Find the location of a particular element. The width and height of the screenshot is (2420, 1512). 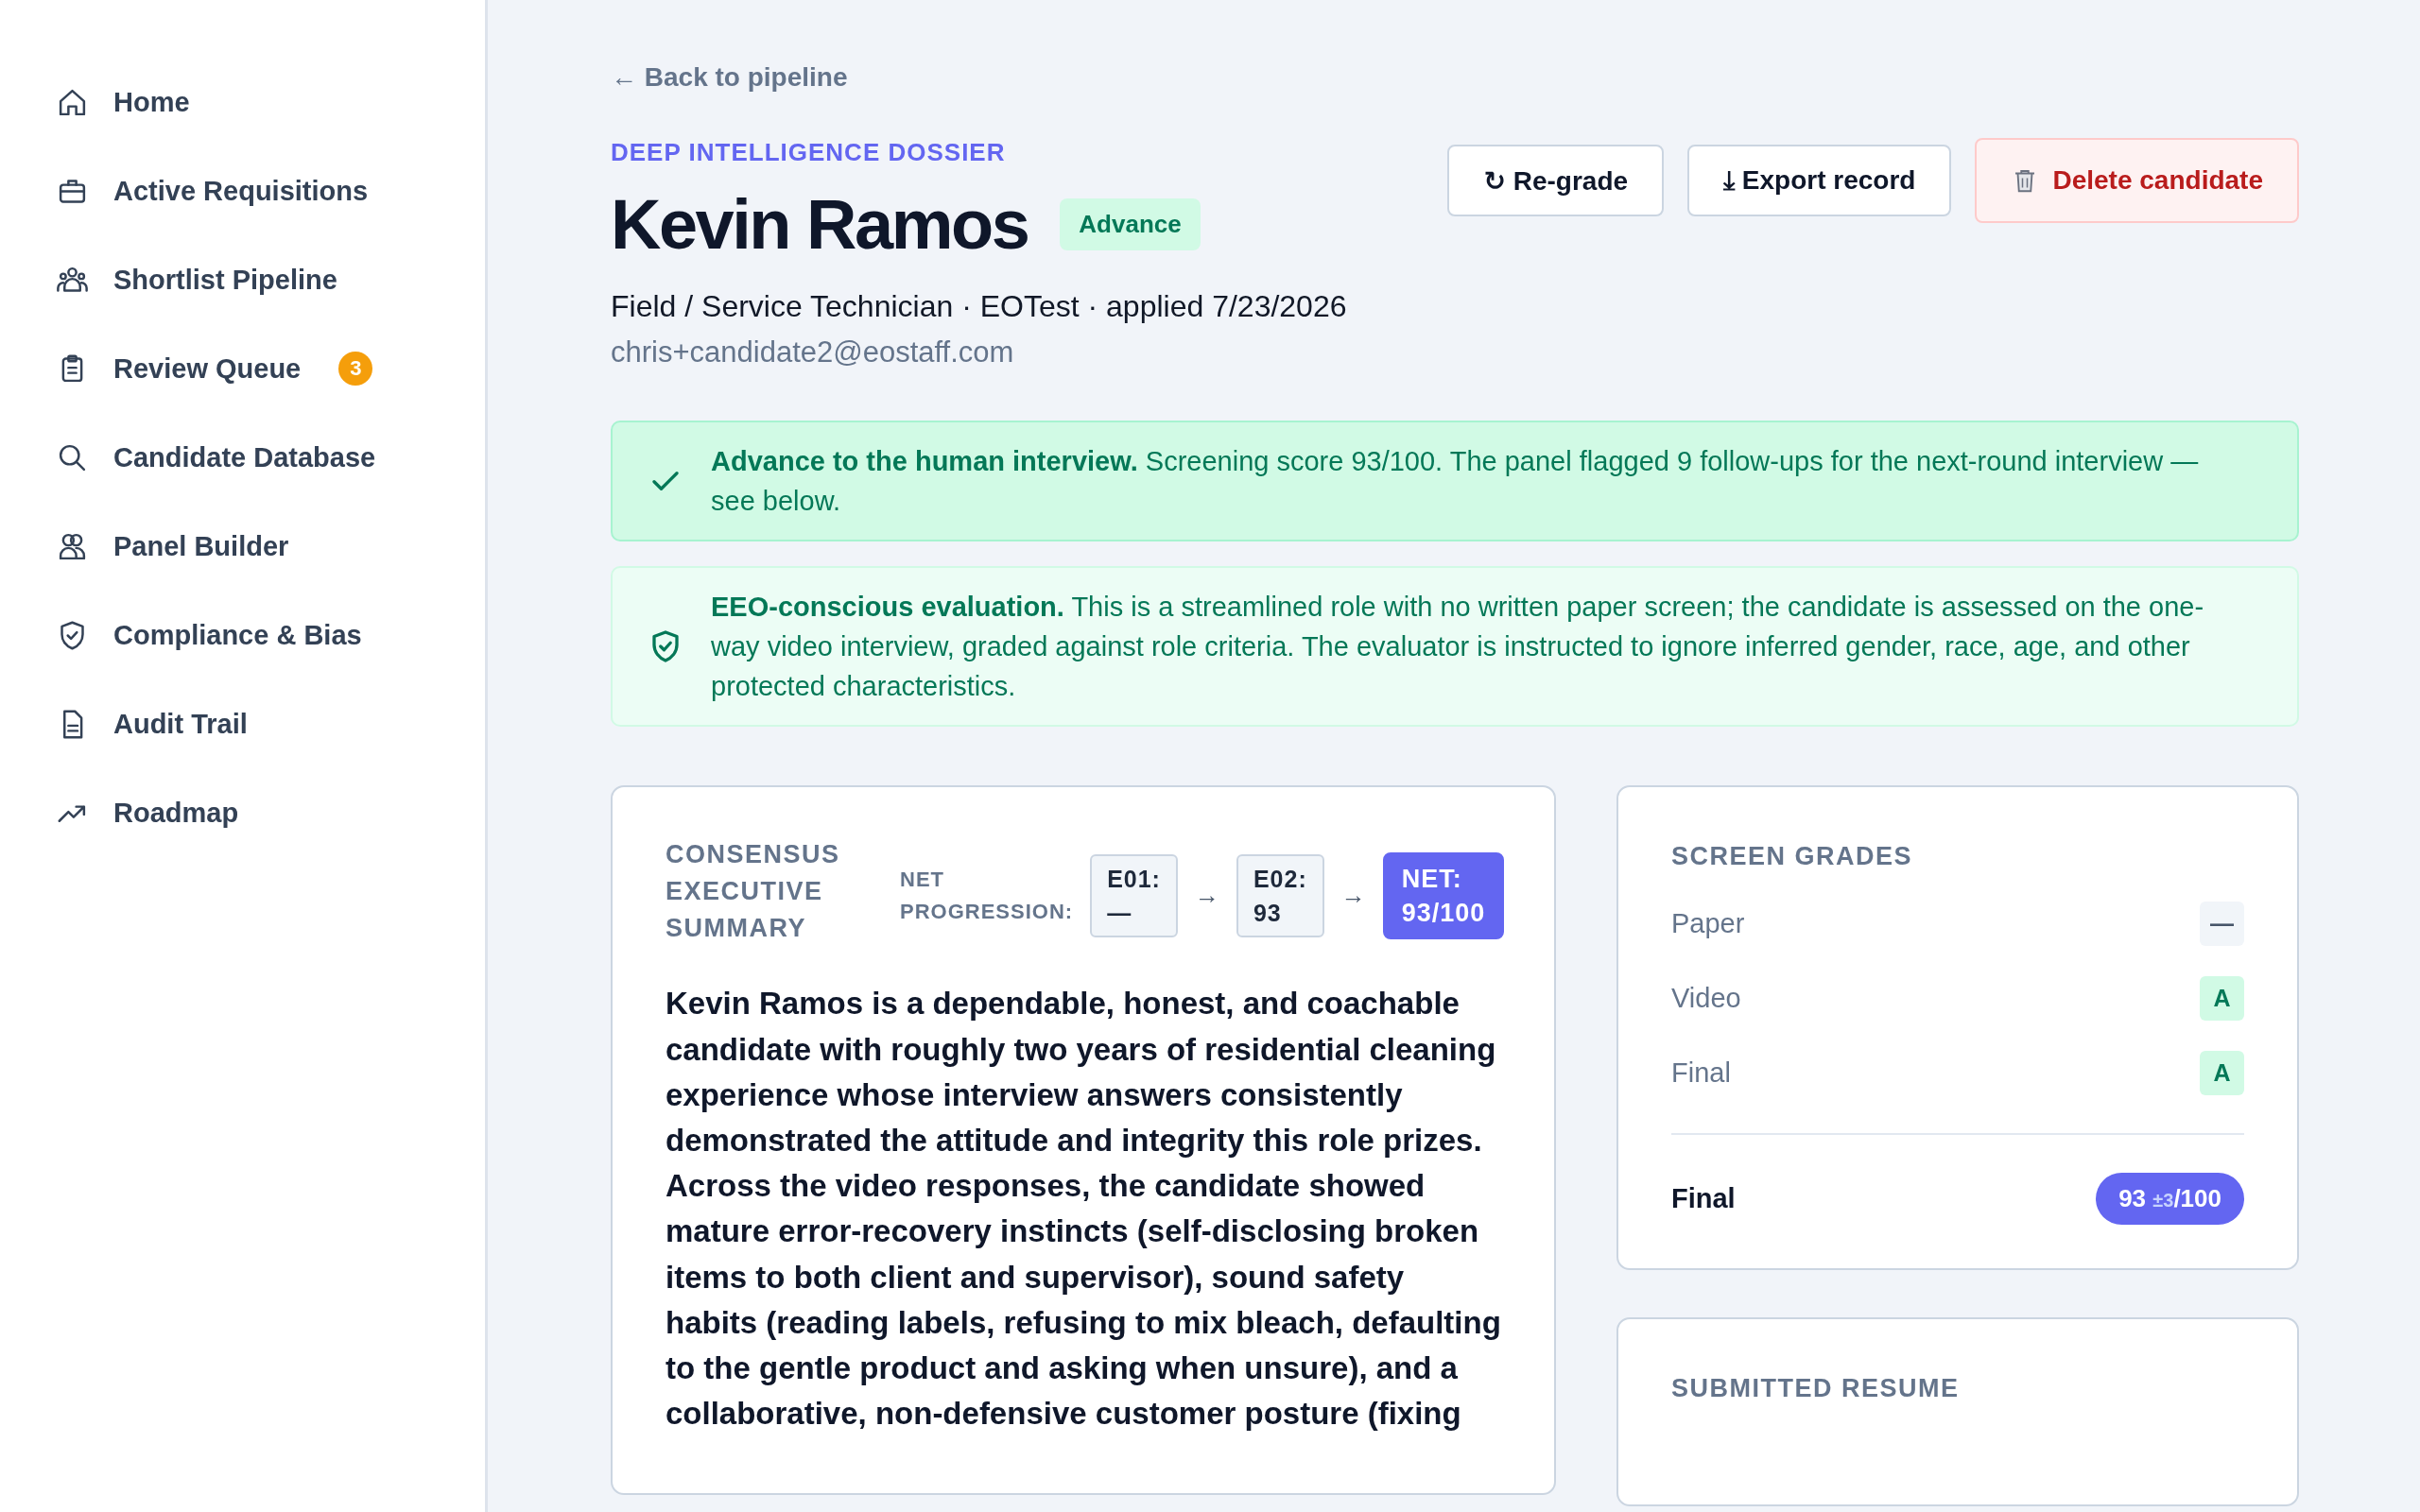

banner-message: Advance to the human interview. Screening score 93/100. The panel flagged 9 follow-ups for the next-round interview — see below. is located at coordinates (1455, 482).